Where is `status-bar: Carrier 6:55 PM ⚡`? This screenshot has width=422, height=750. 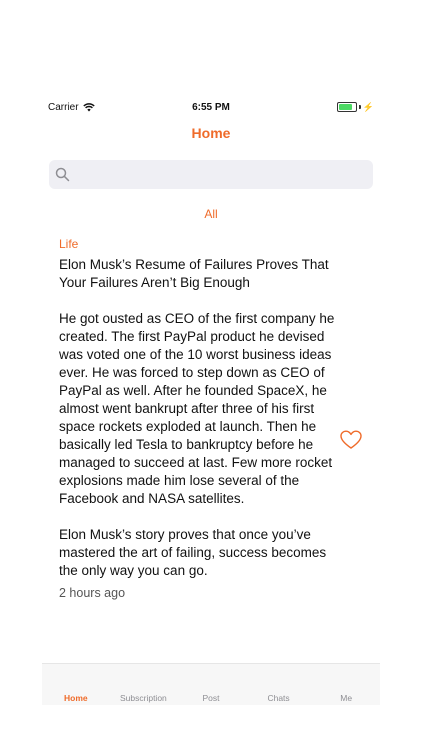 status-bar: Carrier 6:55 PM ⚡ is located at coordinates (211, 107).